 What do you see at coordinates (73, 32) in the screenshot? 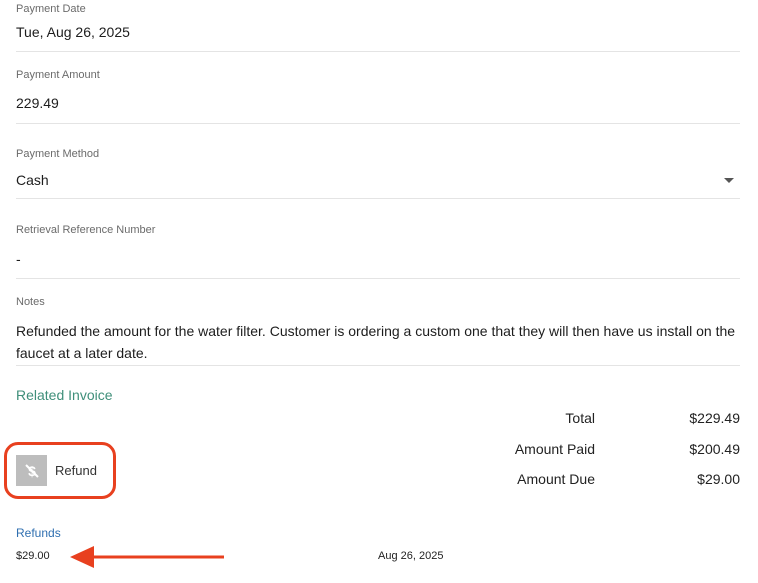
I see `payment-date-value: Tue, Aug 26, 2025` at bounding box center [73, 32].